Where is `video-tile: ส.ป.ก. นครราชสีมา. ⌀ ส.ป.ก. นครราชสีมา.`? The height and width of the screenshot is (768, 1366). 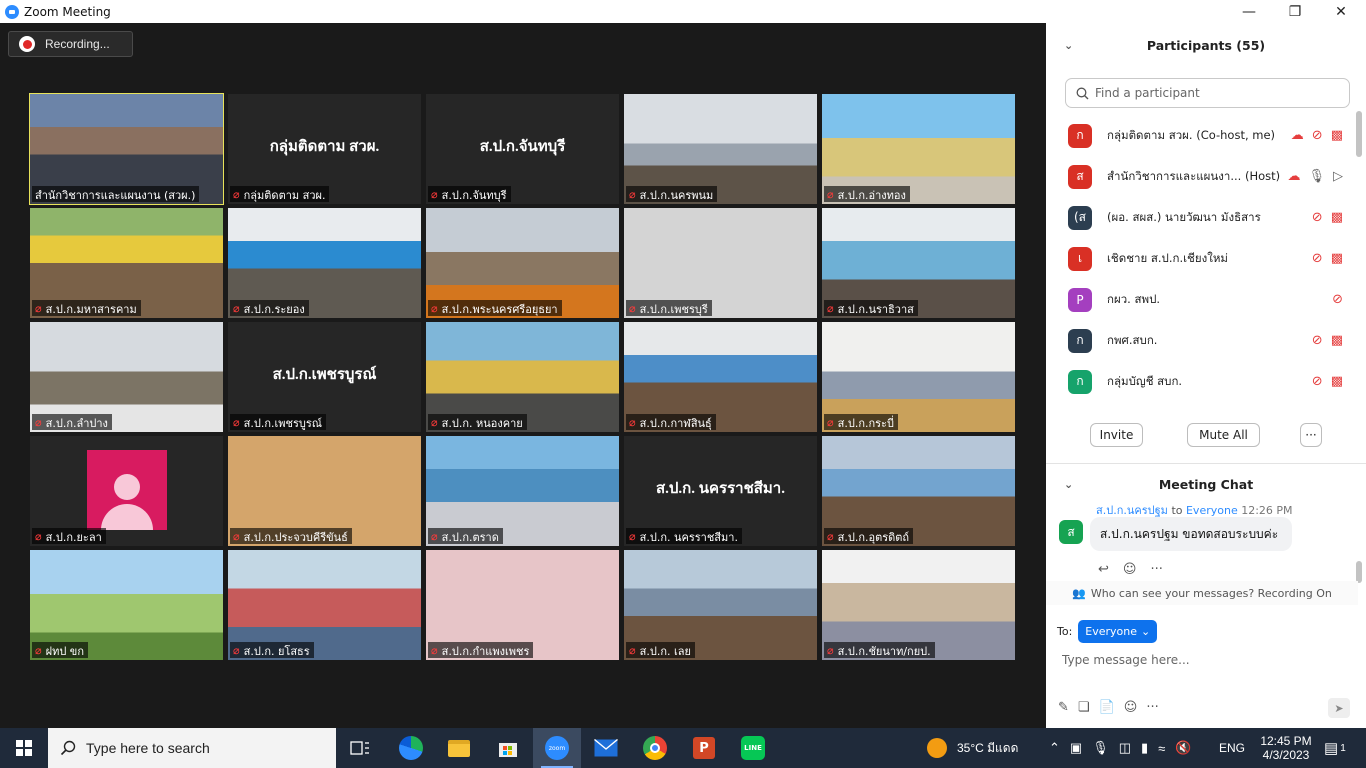
video-tile: ส.ป.ก. นครราชสีมา. ⌀ ส.ป.ก. นครราชสีมา. is located at coordinates (720, 491).